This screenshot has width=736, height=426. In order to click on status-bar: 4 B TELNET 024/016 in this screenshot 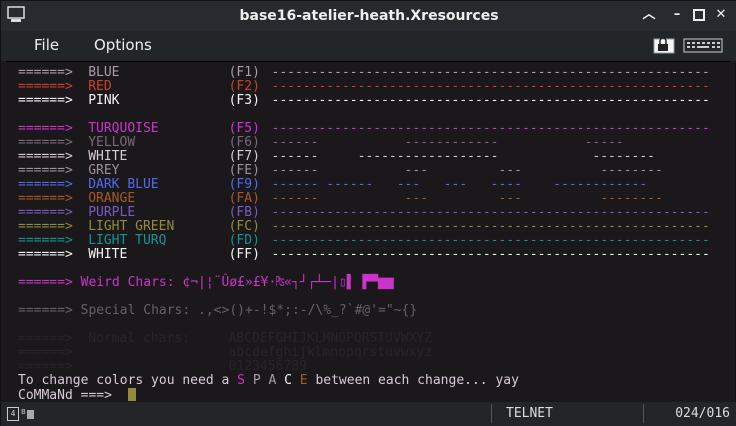, I will do `click(368, 414)`.